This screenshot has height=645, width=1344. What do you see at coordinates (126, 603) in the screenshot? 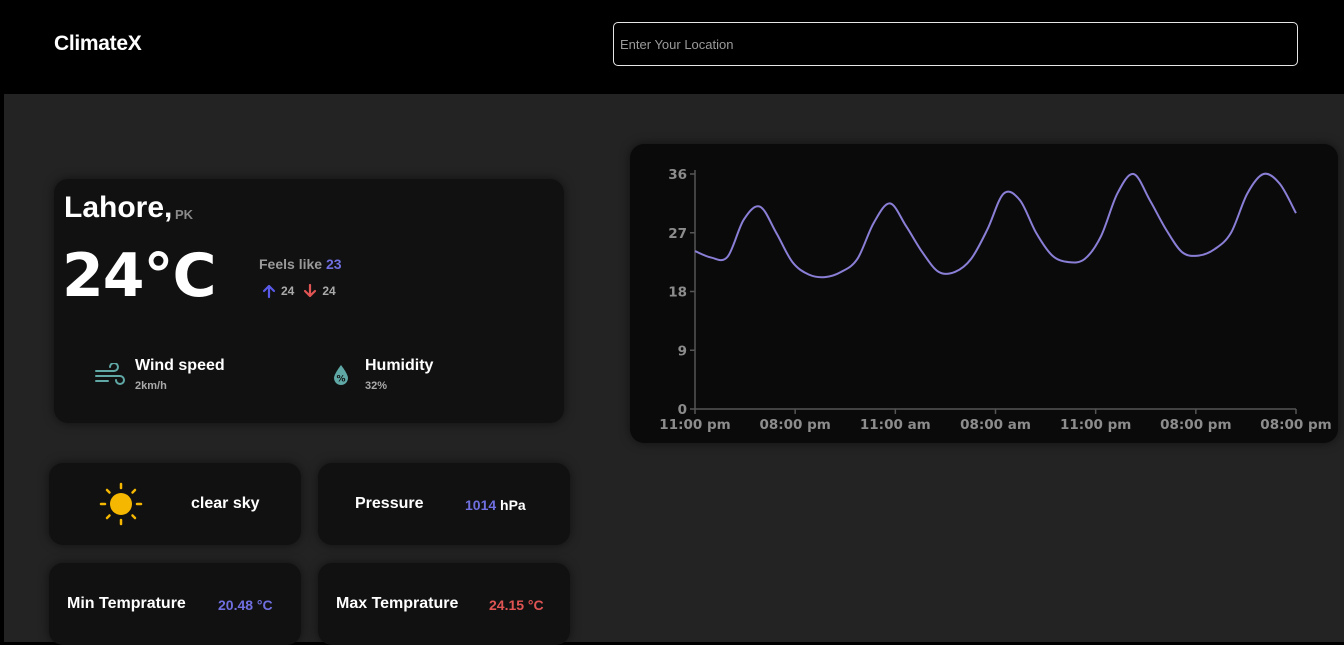
I see `min-temp-label: Min Temprature` at bounding box center [126, 603].